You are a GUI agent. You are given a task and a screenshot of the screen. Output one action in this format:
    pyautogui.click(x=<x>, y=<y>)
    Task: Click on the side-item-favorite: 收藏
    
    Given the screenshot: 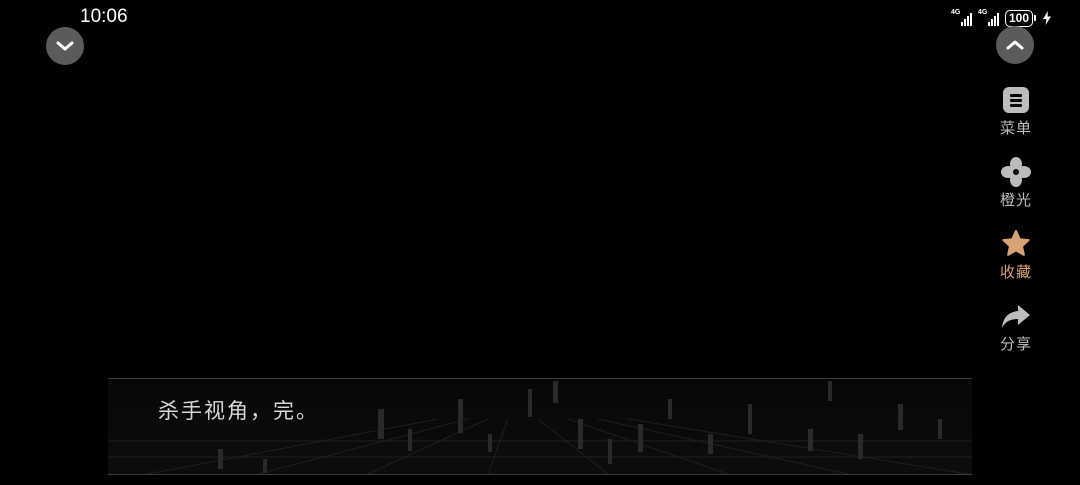 What is the action you would take?
    pyautogui.click(x=1016, y=264)
    